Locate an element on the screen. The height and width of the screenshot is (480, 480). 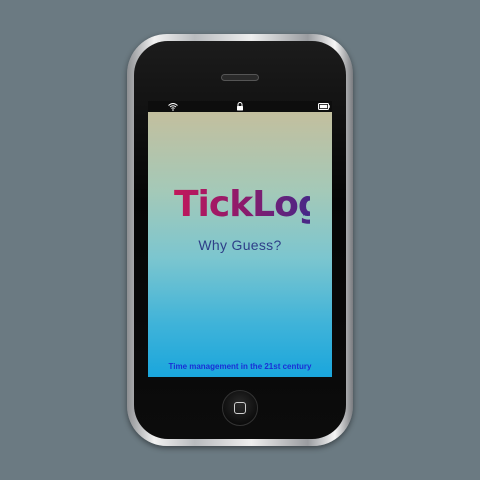
footer-slogan: Time management in the 21st century is located at coordinates (240, 366).